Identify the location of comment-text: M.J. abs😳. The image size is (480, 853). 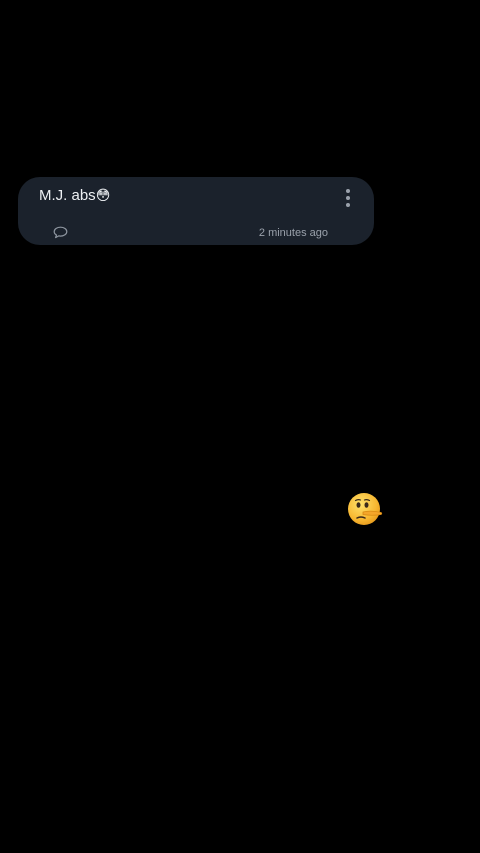
(74, 196).